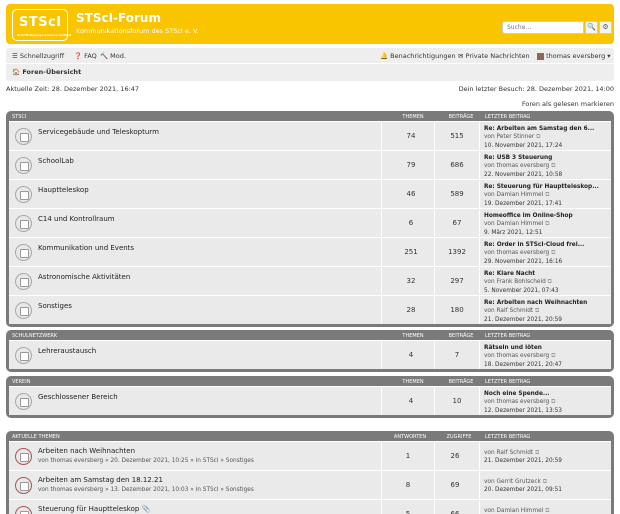 This screenshot has height=514, width=620. I want to click on search-input, so click(543, 27).